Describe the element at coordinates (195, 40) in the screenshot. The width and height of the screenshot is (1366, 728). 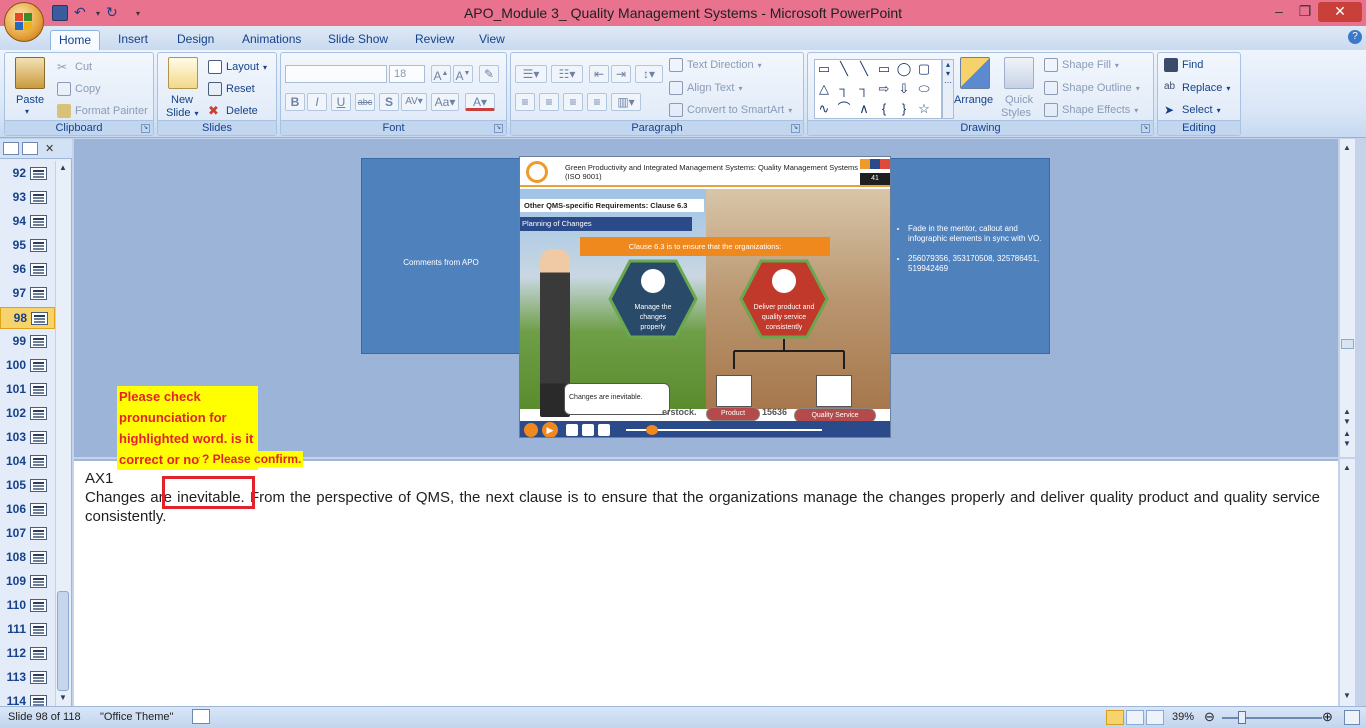
I see `tab-design: Design` at that location.